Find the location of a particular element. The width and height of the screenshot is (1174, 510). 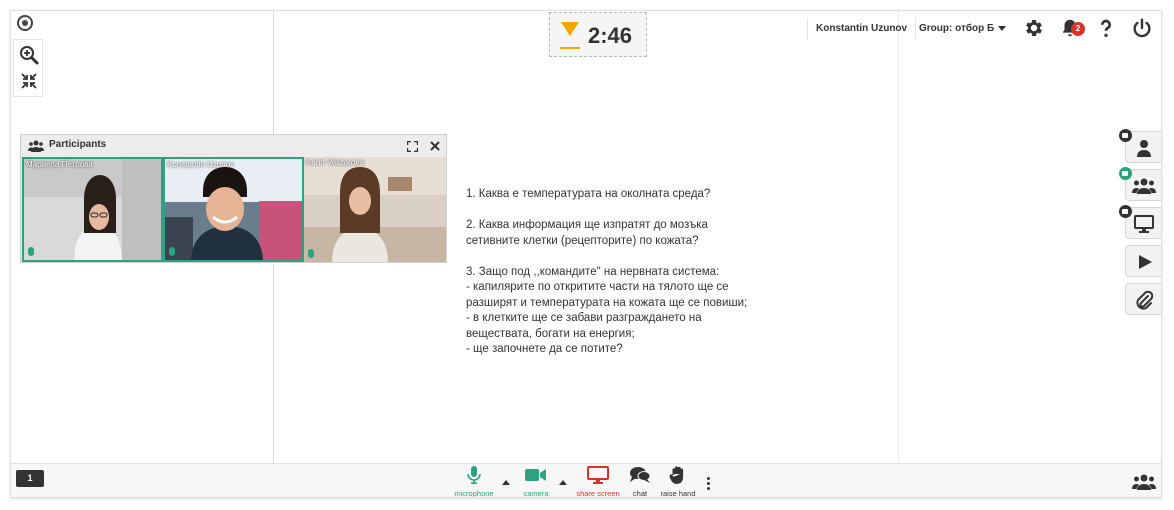

participant-tile: Karin Velizarova is located at coordinates (375, 209).